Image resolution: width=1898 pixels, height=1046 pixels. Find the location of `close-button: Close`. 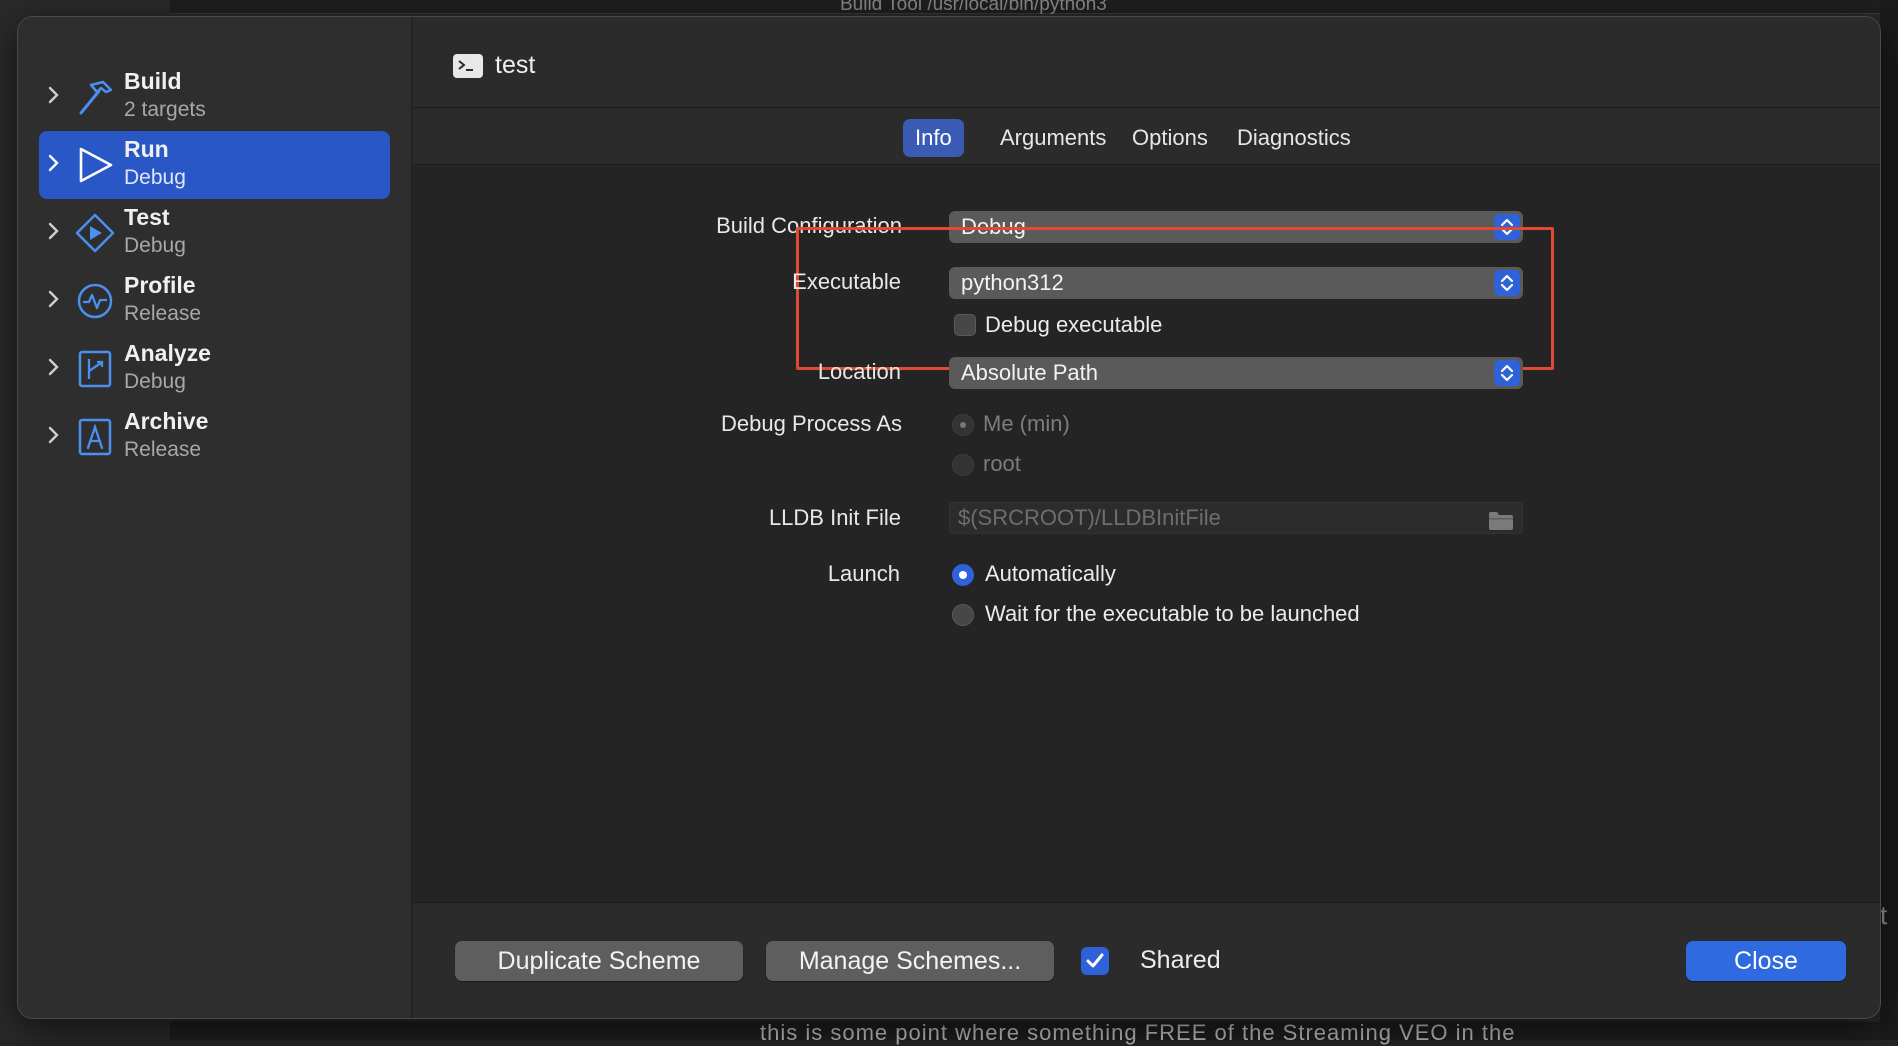

close-button: Close is located at coordinates (1766, 961).